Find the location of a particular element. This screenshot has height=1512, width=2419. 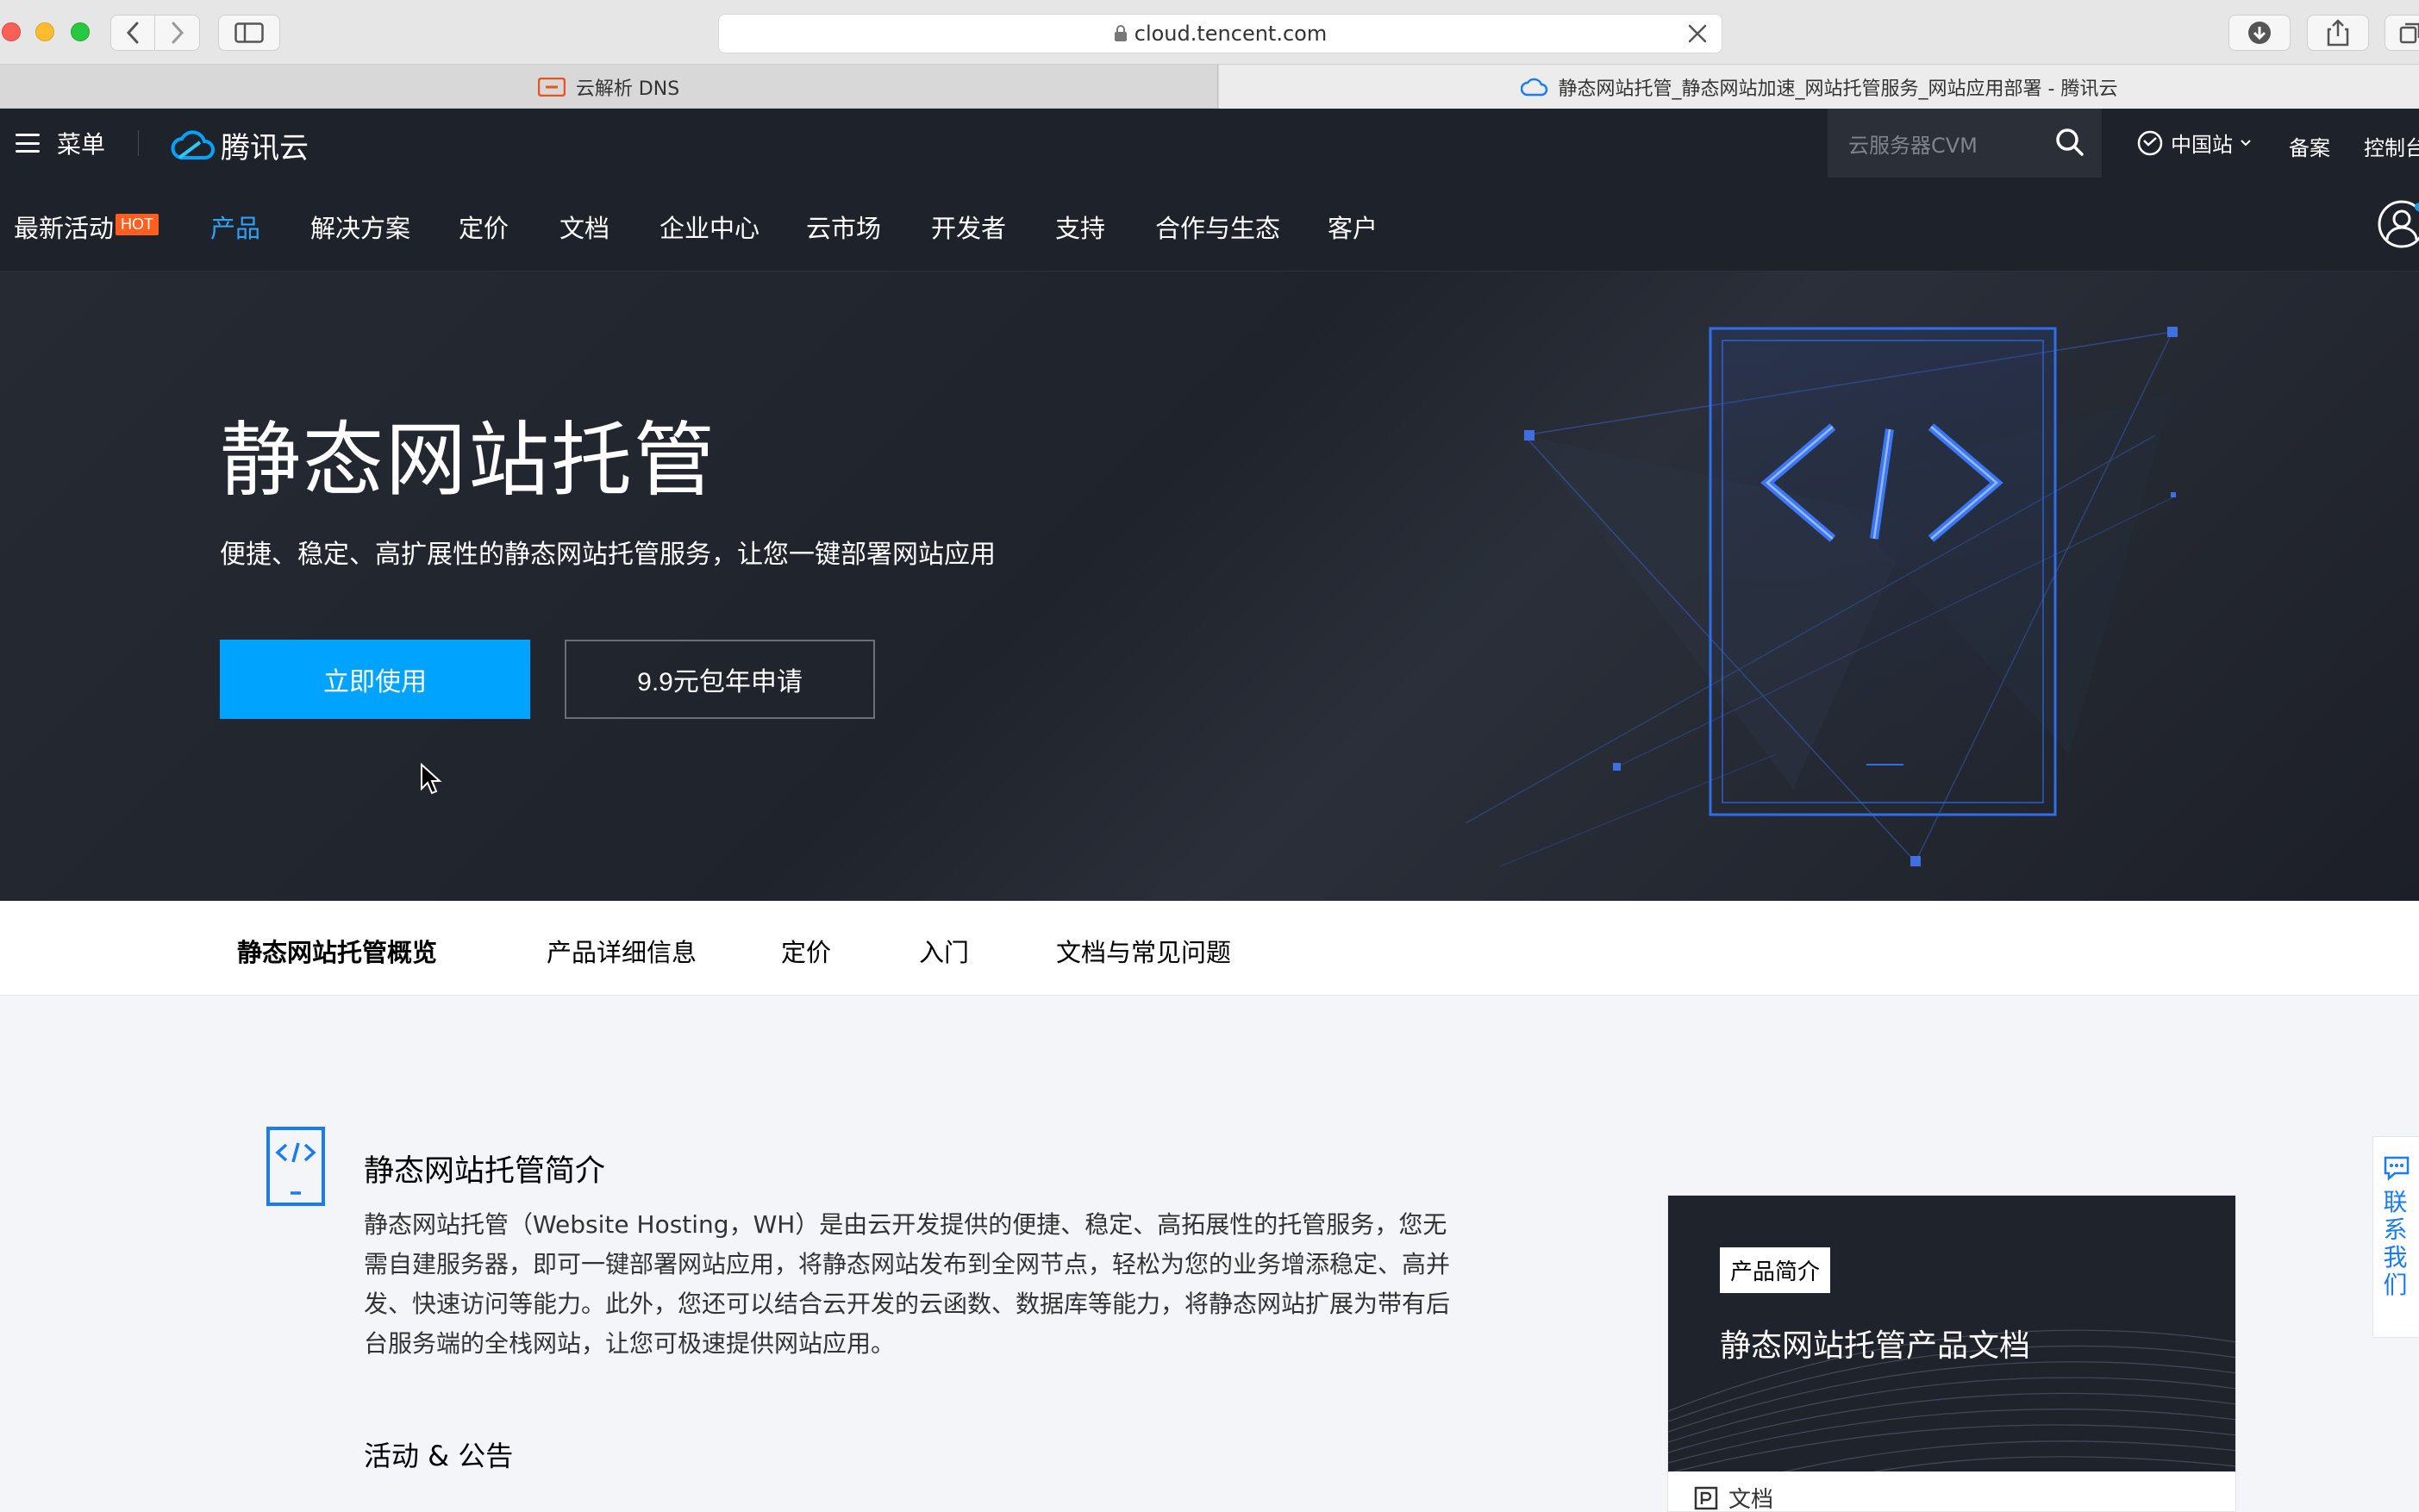

downloads-button is located at coordinates (2259, 33).